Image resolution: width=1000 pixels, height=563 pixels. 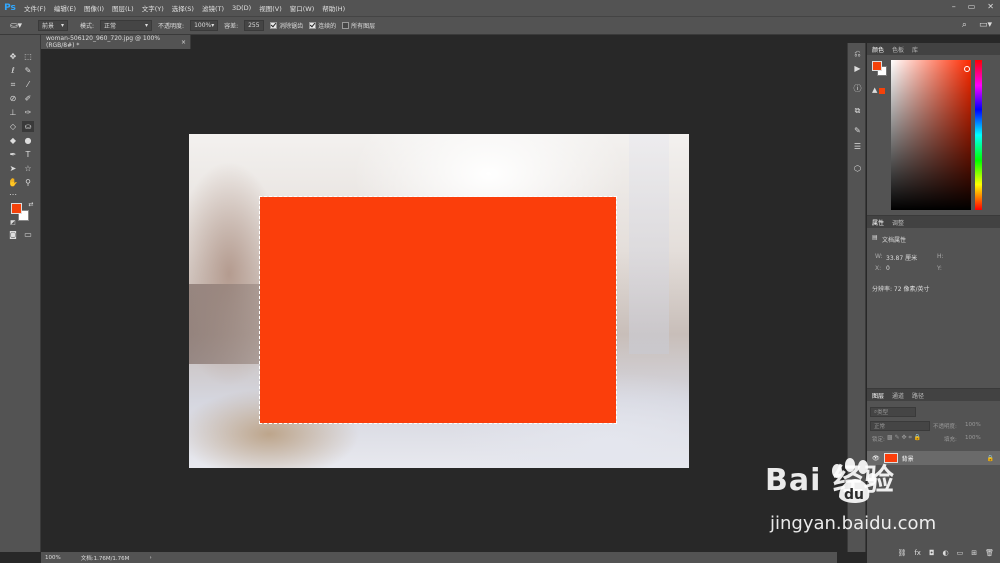 I want to click on contiguous-checkbox: 连续的, so click(x=322, y=25).